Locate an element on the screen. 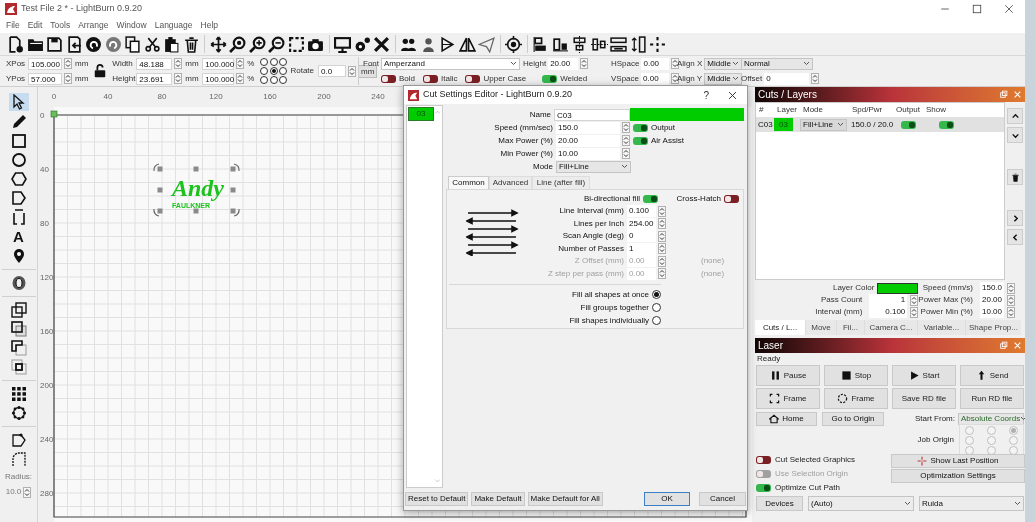 This screenshot has width=1035, height=522. toggle-label: Cross-Hatch is located at coordinates (698, 199).